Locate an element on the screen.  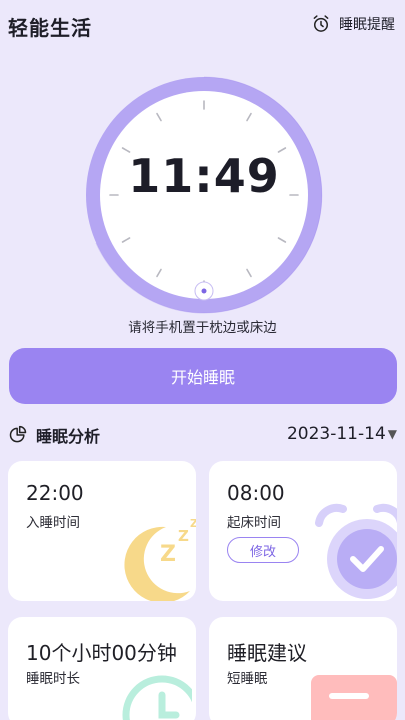
sleep-advice-label: 短睡眠 is located at coordinates (247, 679).